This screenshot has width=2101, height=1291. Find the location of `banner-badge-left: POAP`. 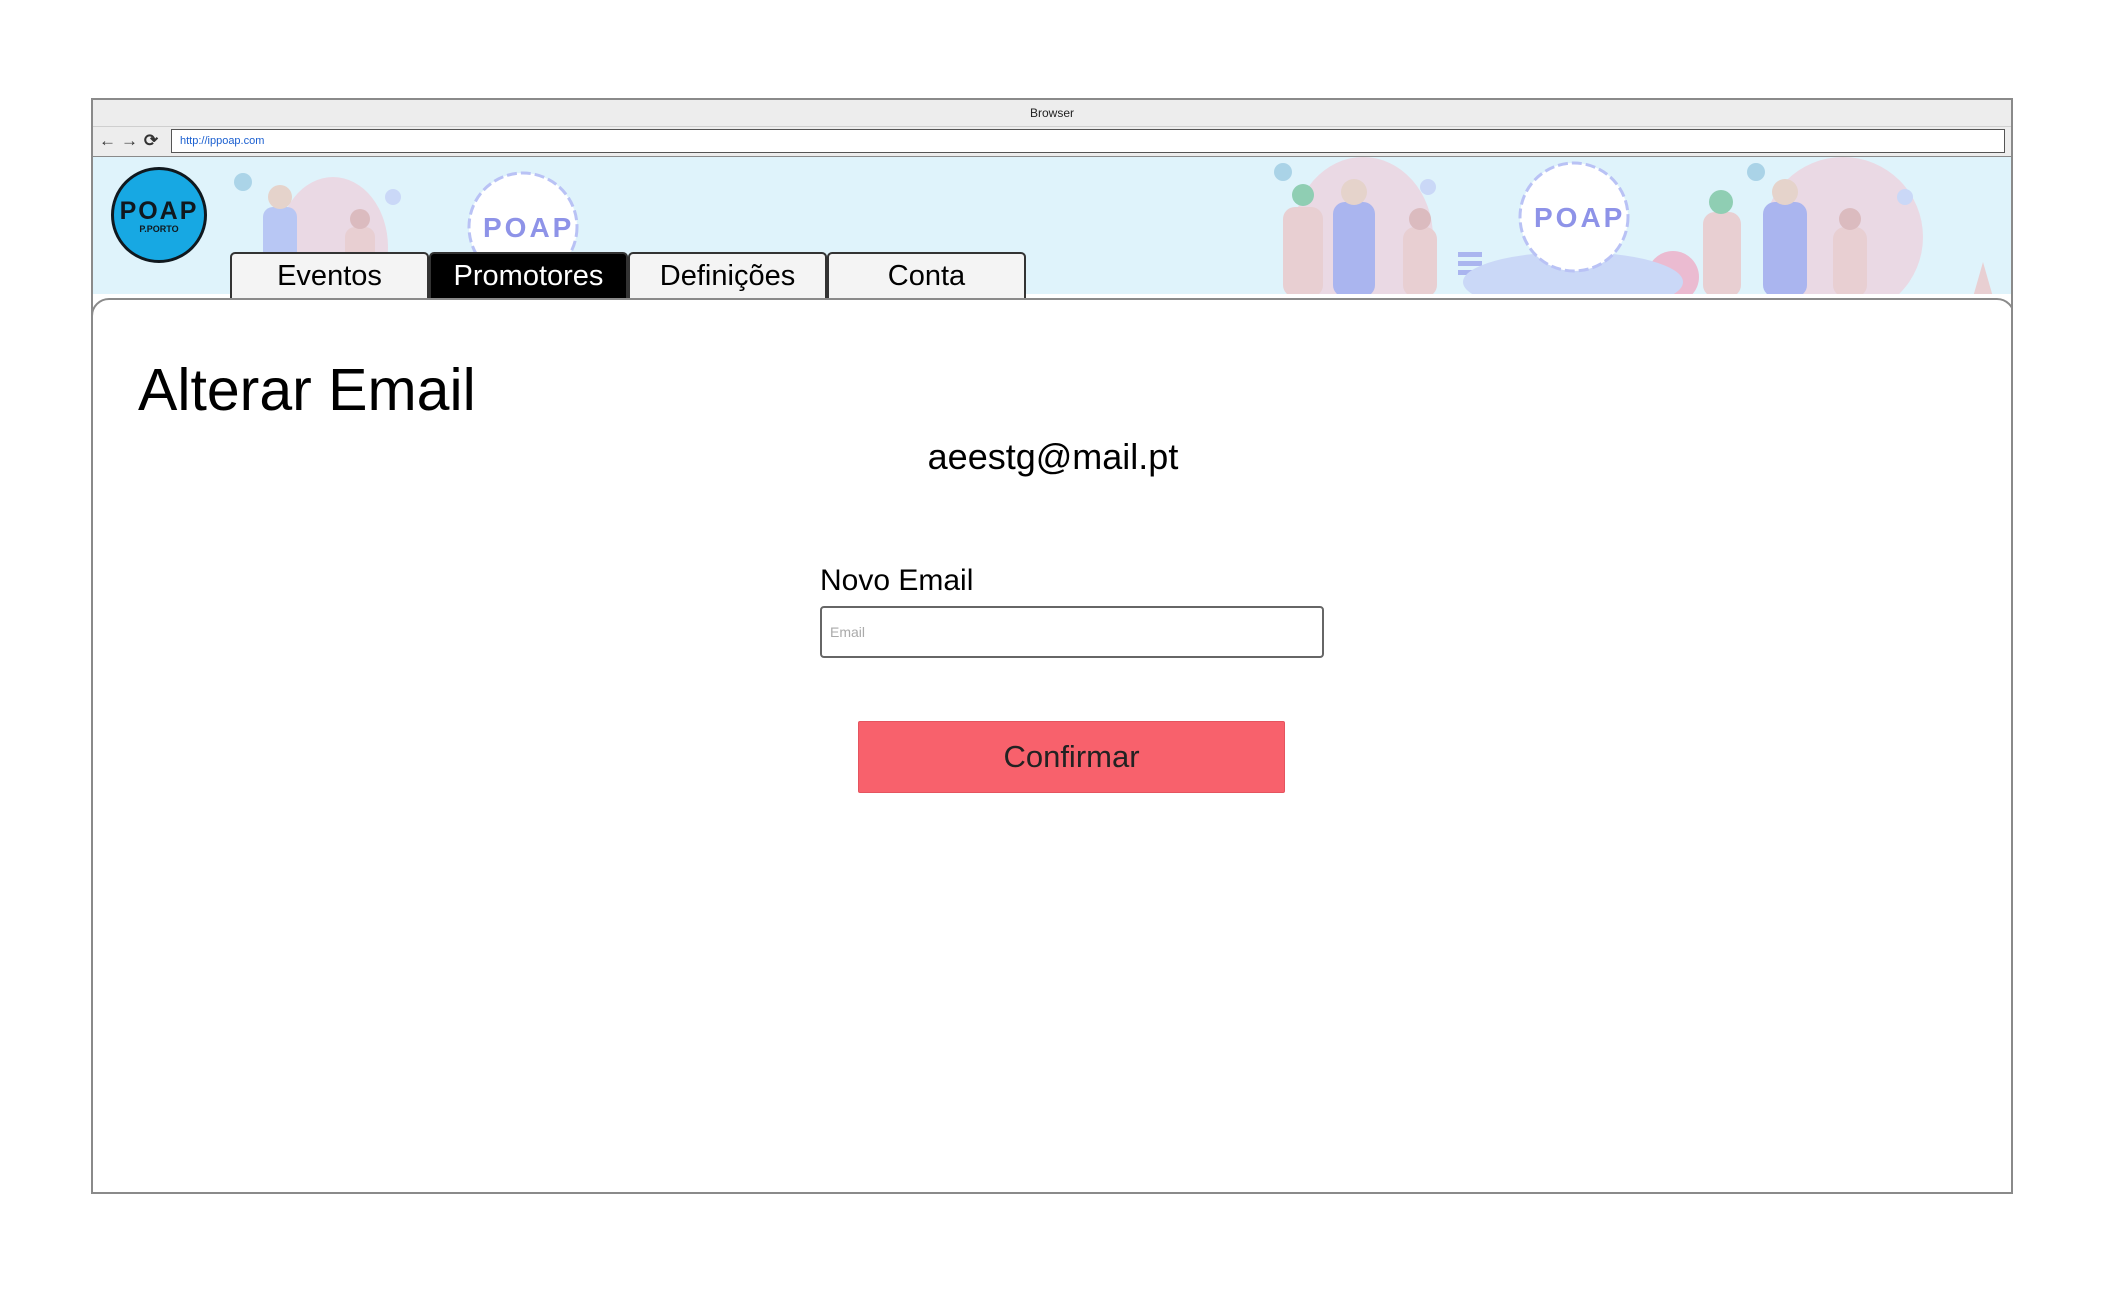

banner-badge-left: POAP is located at coordinates (529, 227).